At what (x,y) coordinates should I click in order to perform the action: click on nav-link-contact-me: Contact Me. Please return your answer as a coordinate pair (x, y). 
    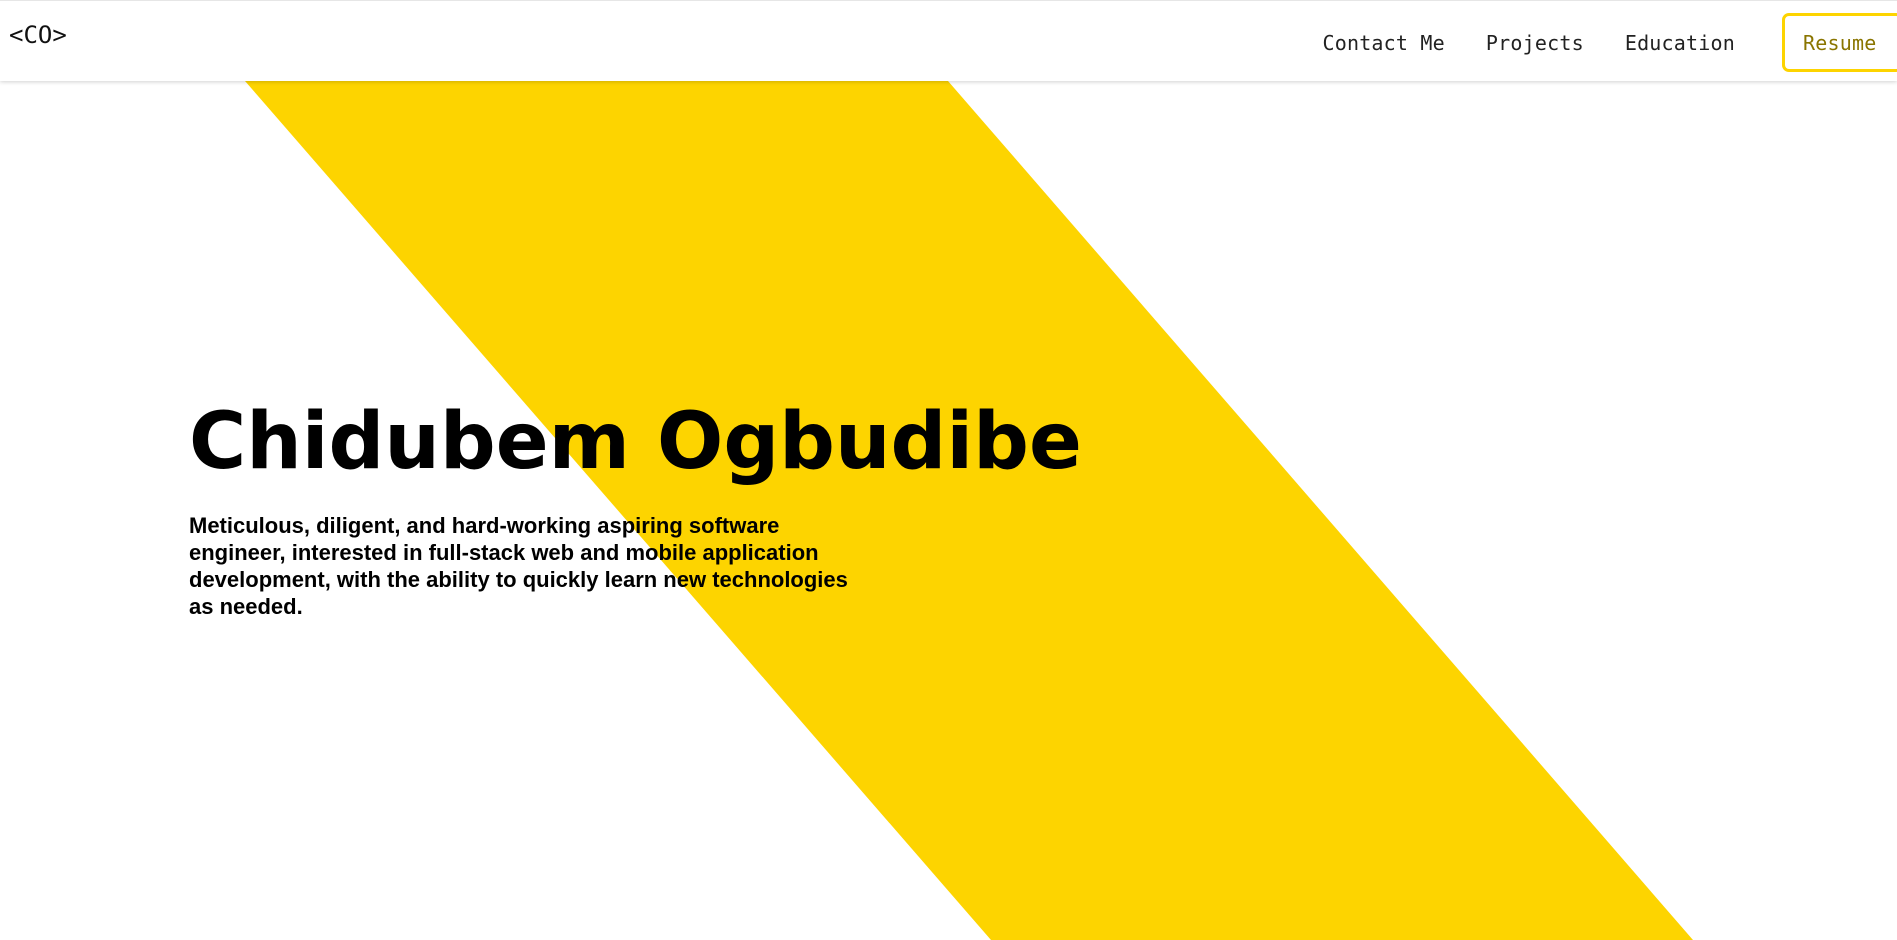
    Looking at the image, I should click on (1383, 43).